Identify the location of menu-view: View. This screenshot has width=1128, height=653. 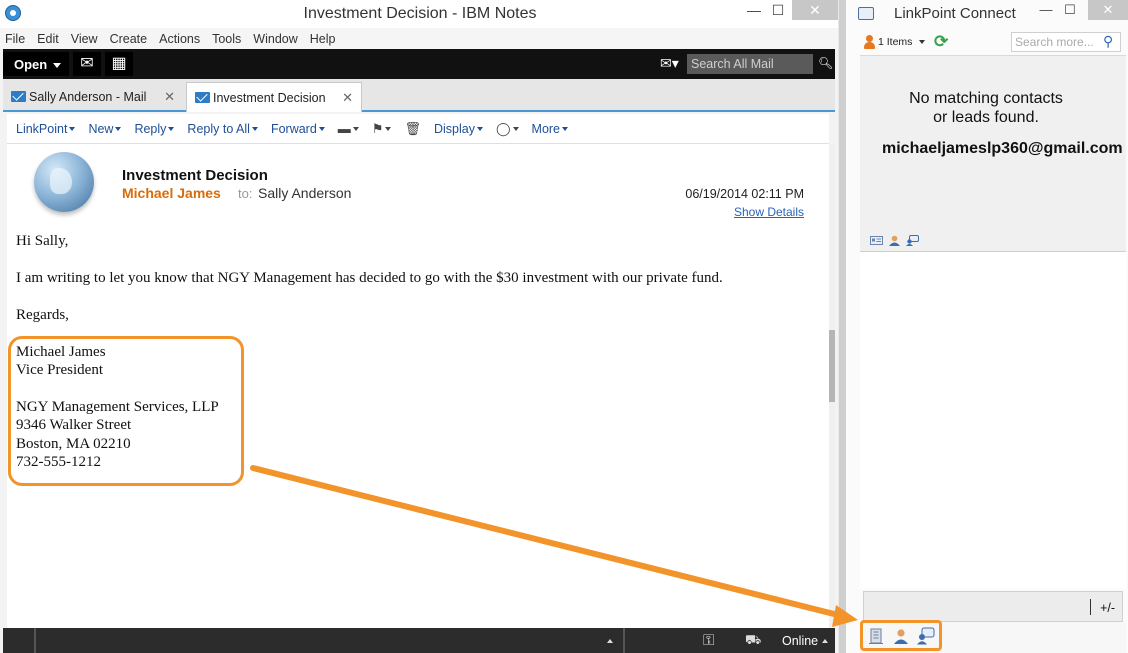
(84, 39).